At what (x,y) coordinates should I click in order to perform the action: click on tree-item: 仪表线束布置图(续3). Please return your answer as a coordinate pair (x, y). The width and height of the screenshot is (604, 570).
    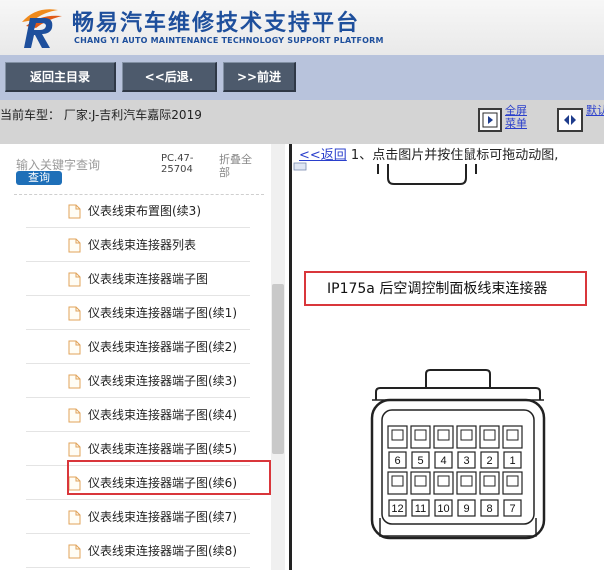
    Looking at the image, I should click on (138, 211).